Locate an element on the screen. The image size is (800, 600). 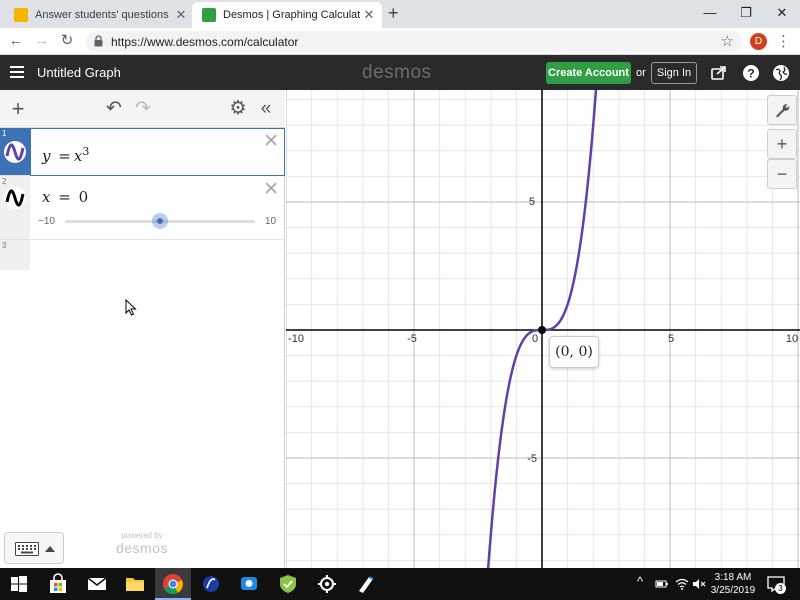
browser-menu-icon: ⋮ is located at coordinates (783, 41).